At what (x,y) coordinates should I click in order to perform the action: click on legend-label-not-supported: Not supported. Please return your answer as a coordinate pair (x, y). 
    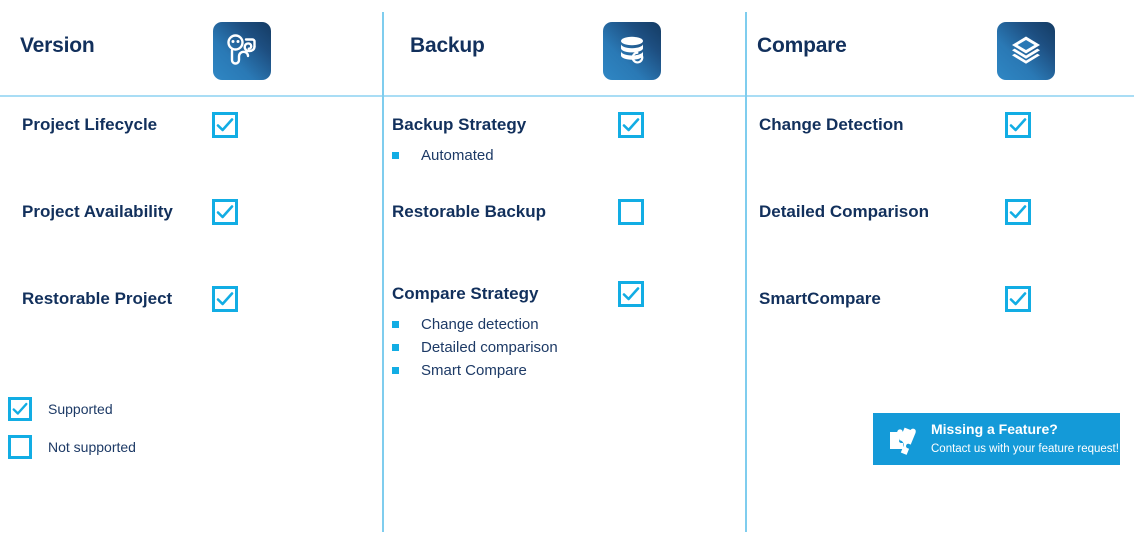
    Looking at the image, I should click on (92, 447).